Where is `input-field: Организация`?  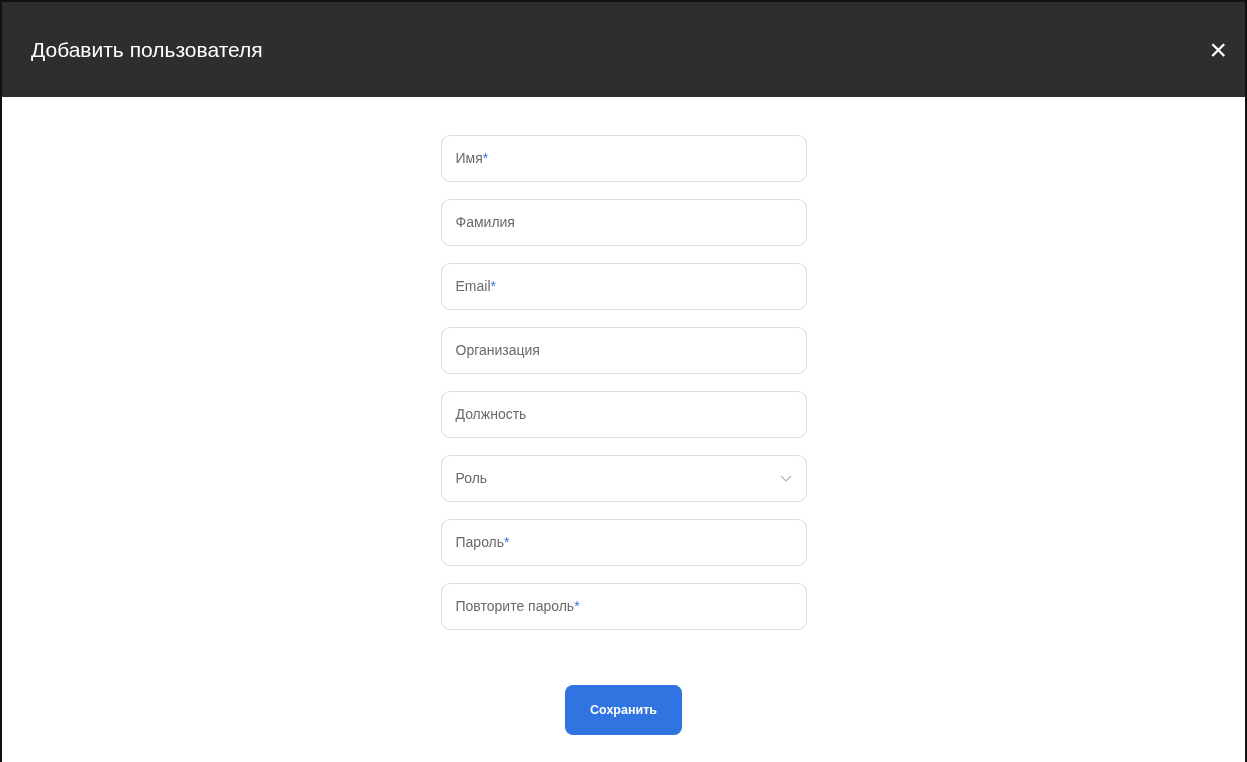
input-field: Организация is located at coordinates (623, 350).